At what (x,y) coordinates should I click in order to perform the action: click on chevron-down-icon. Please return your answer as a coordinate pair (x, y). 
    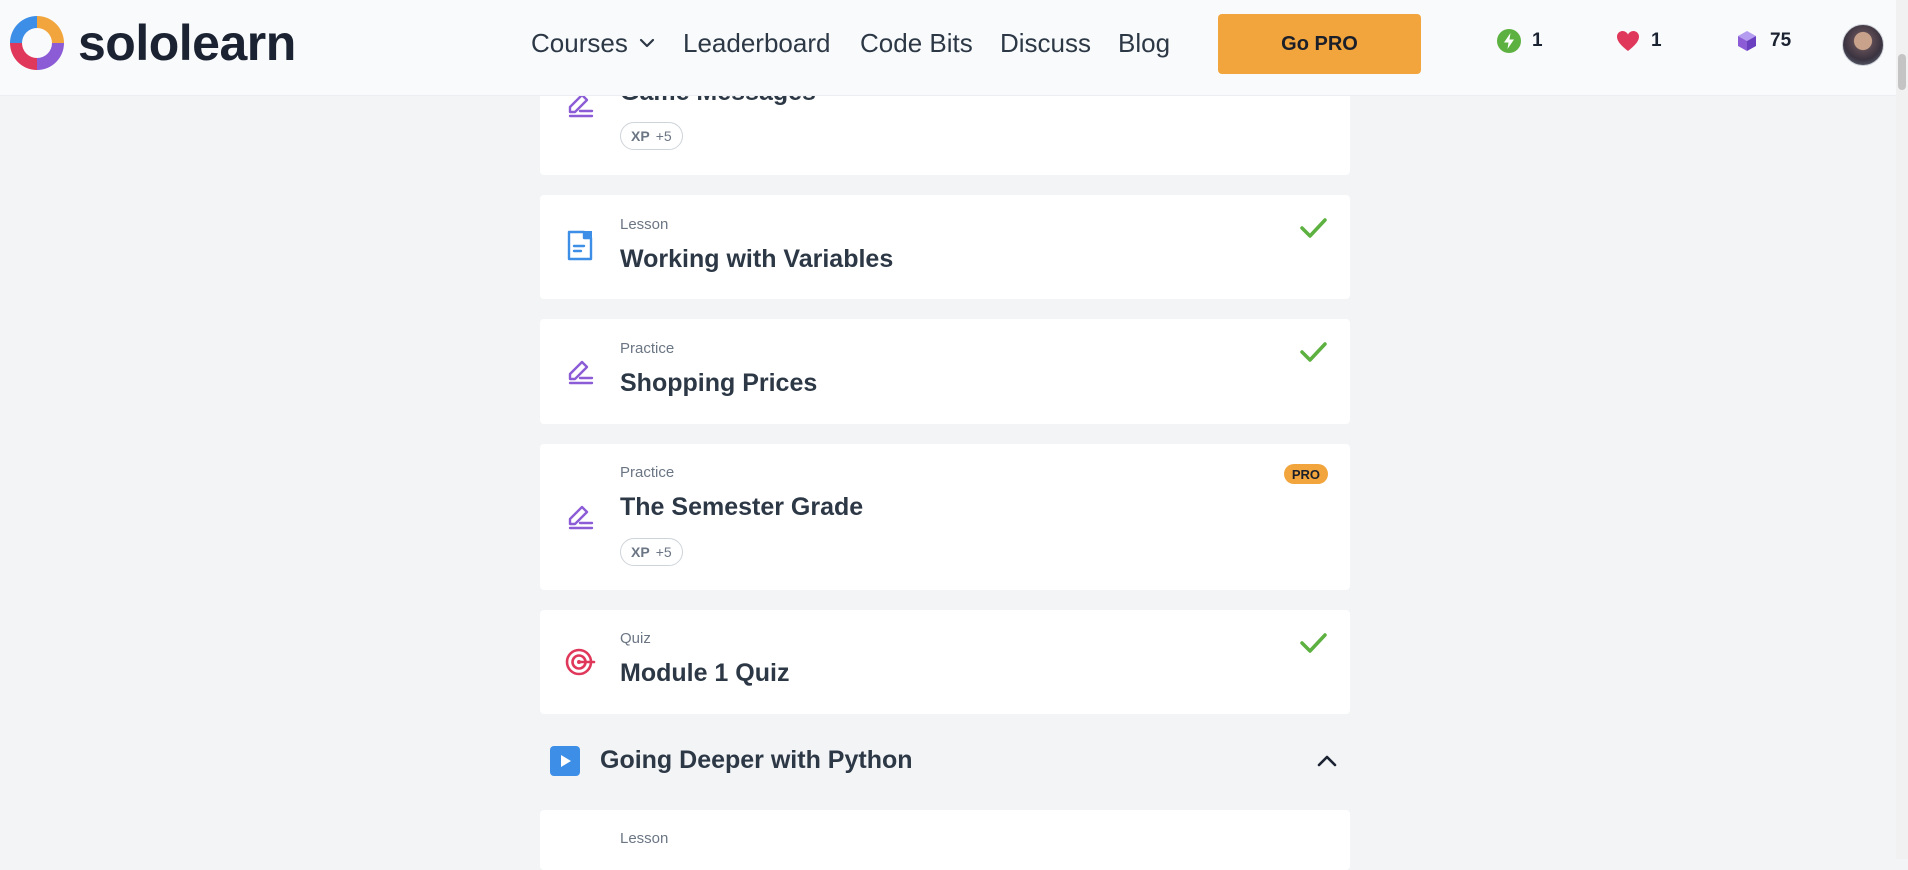
    Looking at the image, I should click on (646, 43).